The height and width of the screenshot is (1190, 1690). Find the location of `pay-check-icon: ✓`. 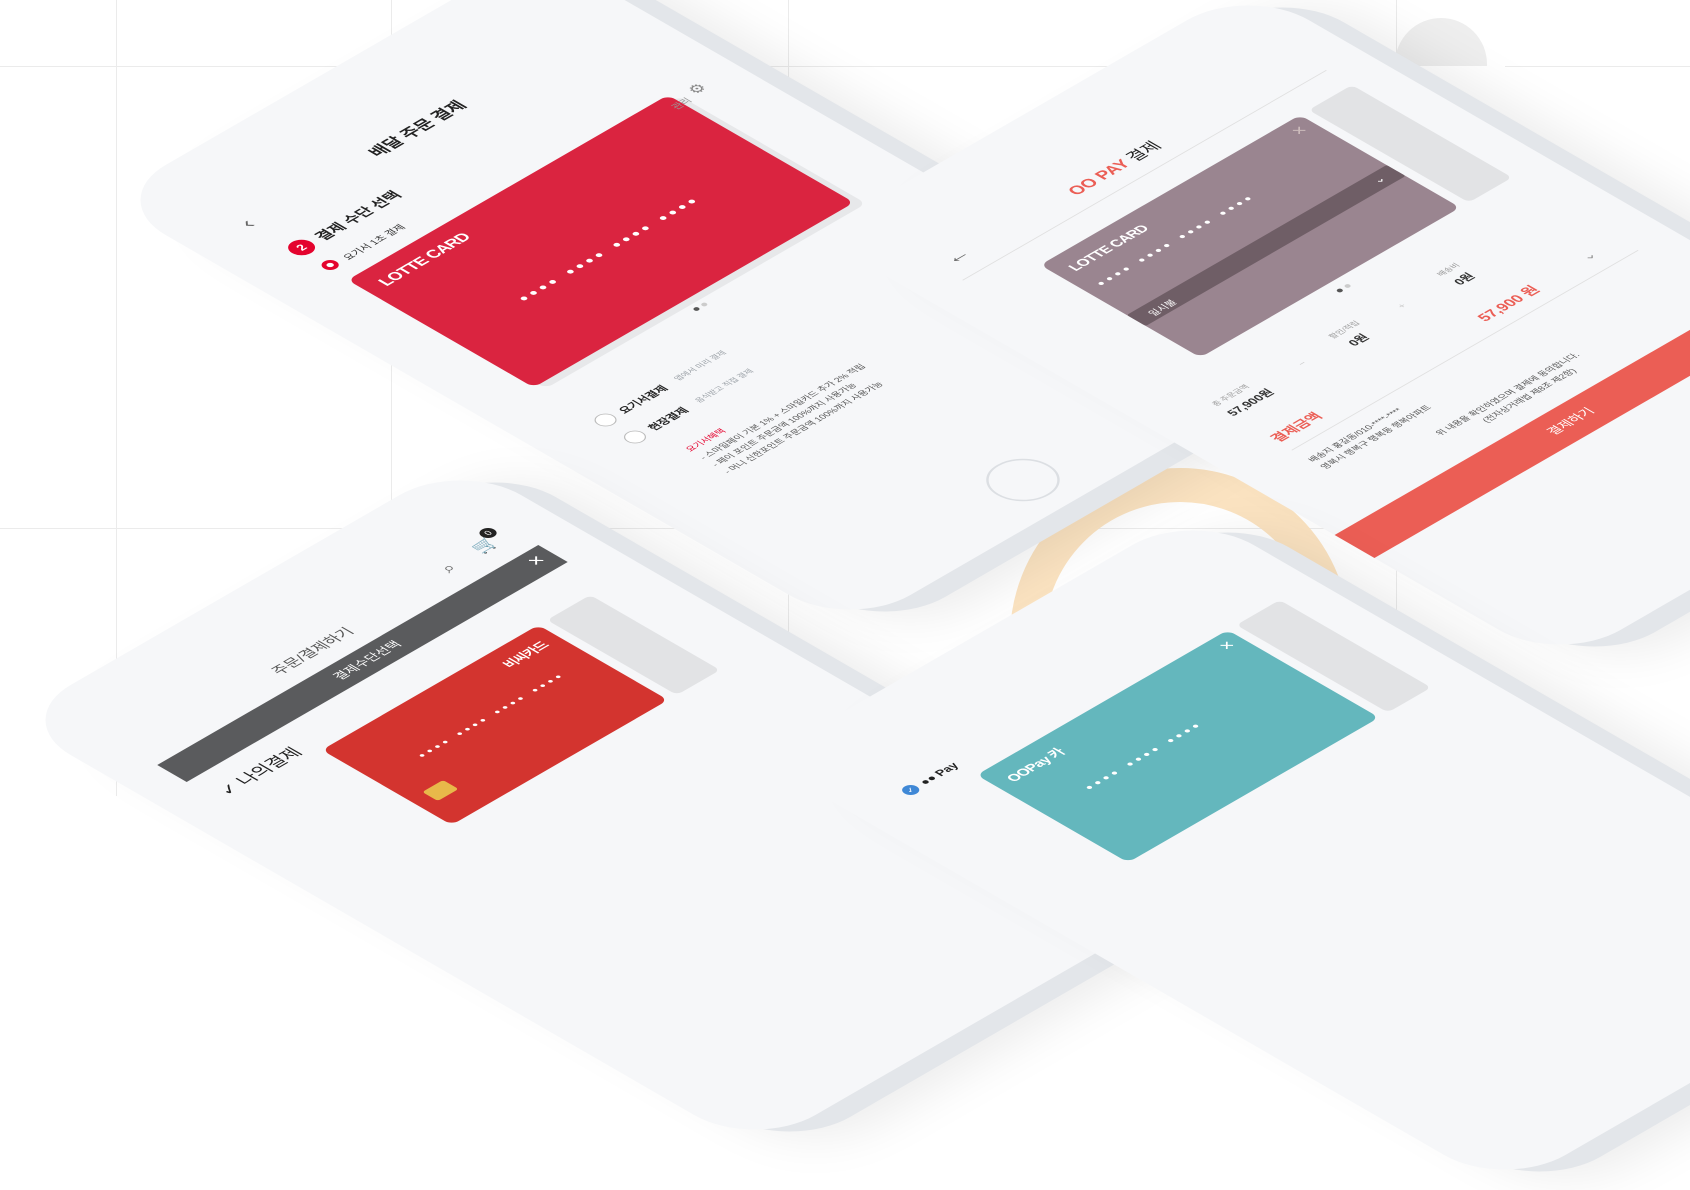

pay-check-icon: ✓ is located at coordinates (910, 789).